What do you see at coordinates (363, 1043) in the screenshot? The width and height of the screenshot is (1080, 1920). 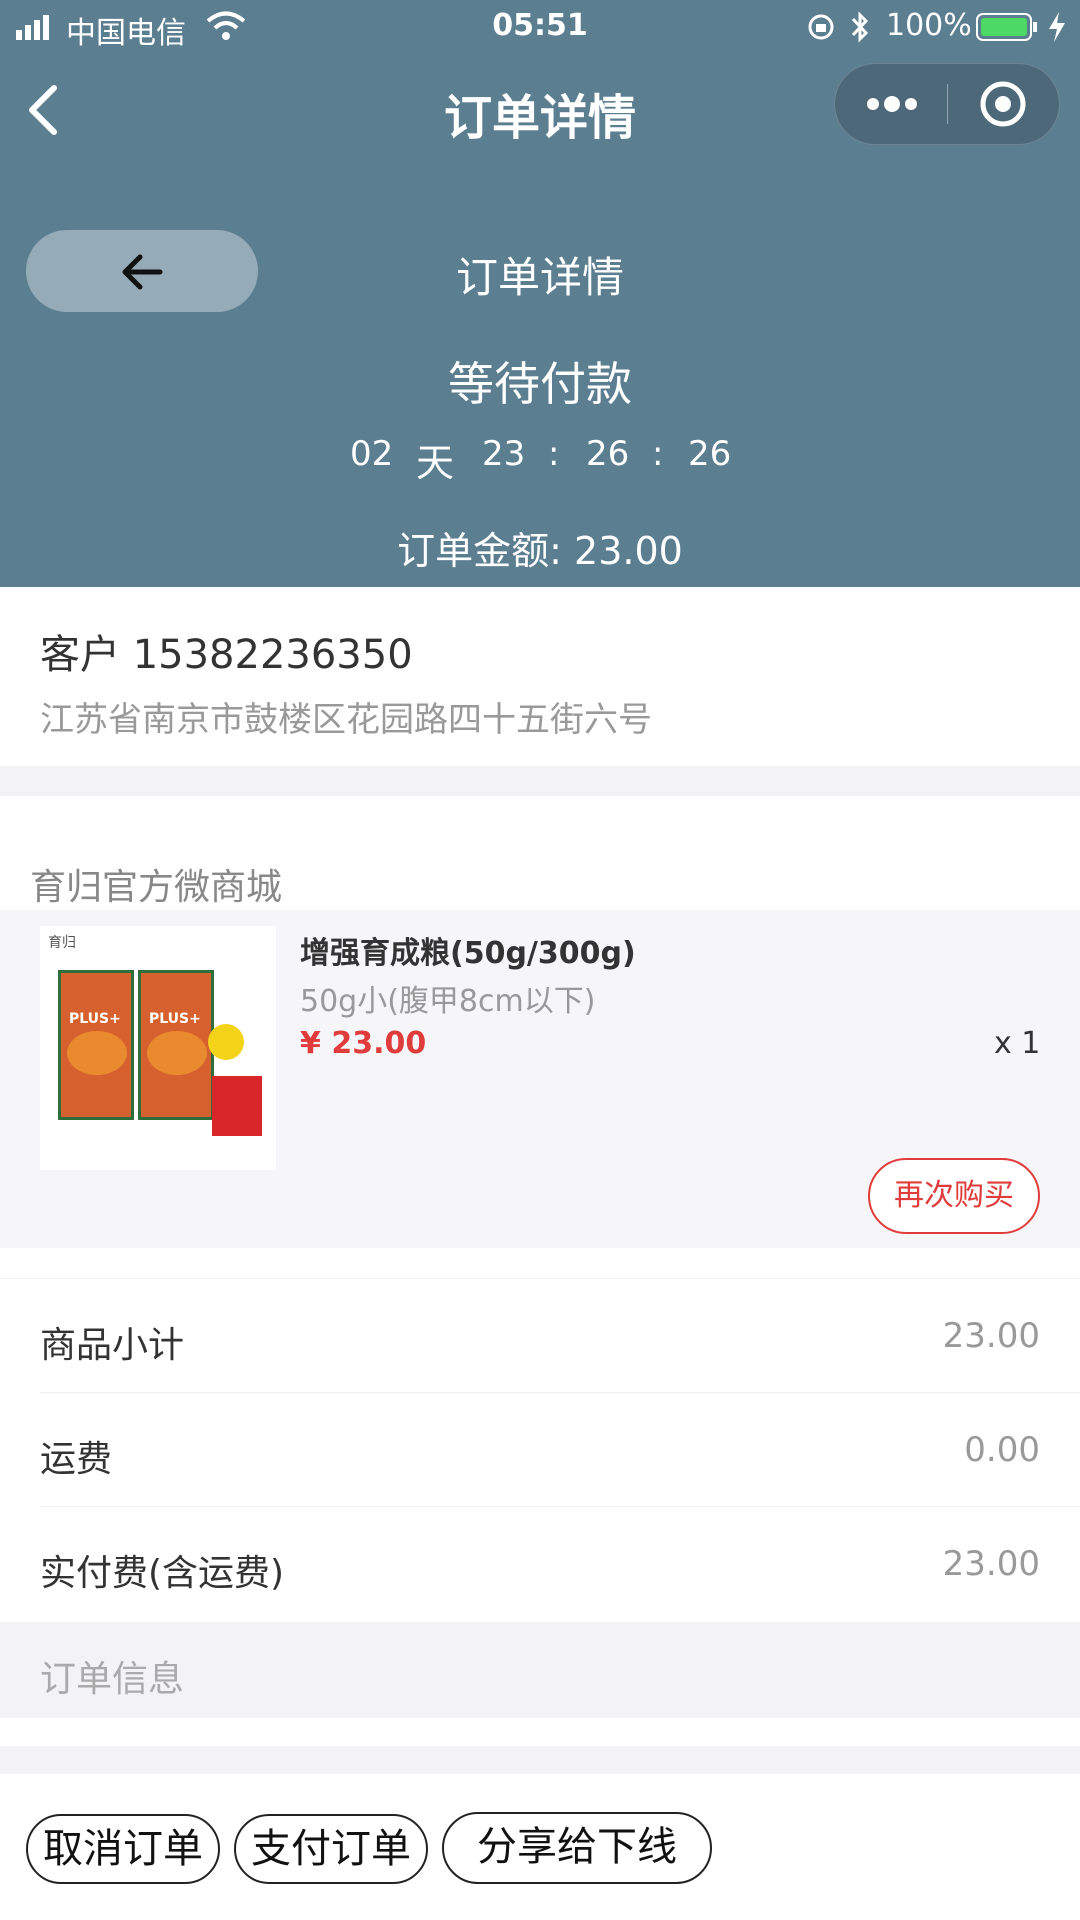 I see `product-price: ¥ 23.00` at bounding box center [363, 1043].